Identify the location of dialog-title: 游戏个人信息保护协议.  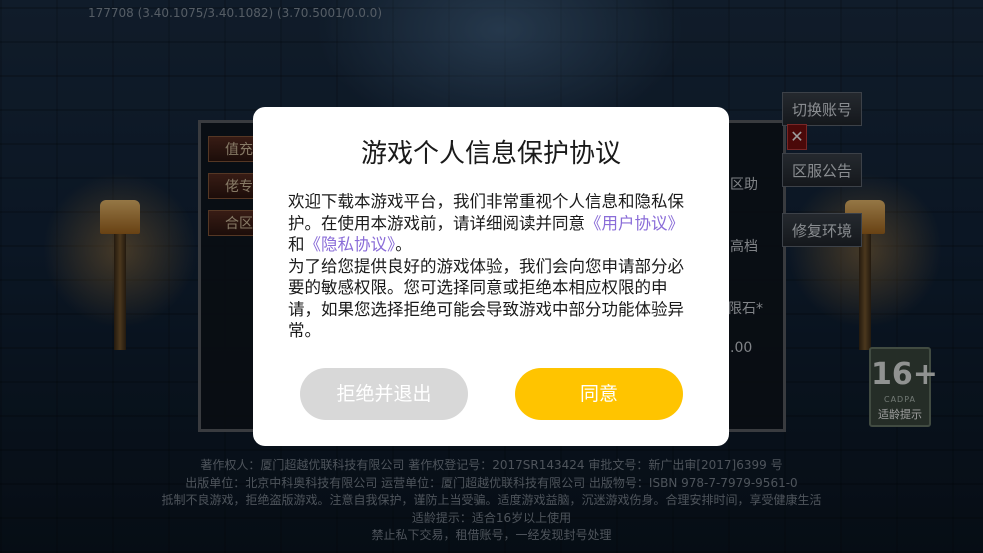
(490, 154).